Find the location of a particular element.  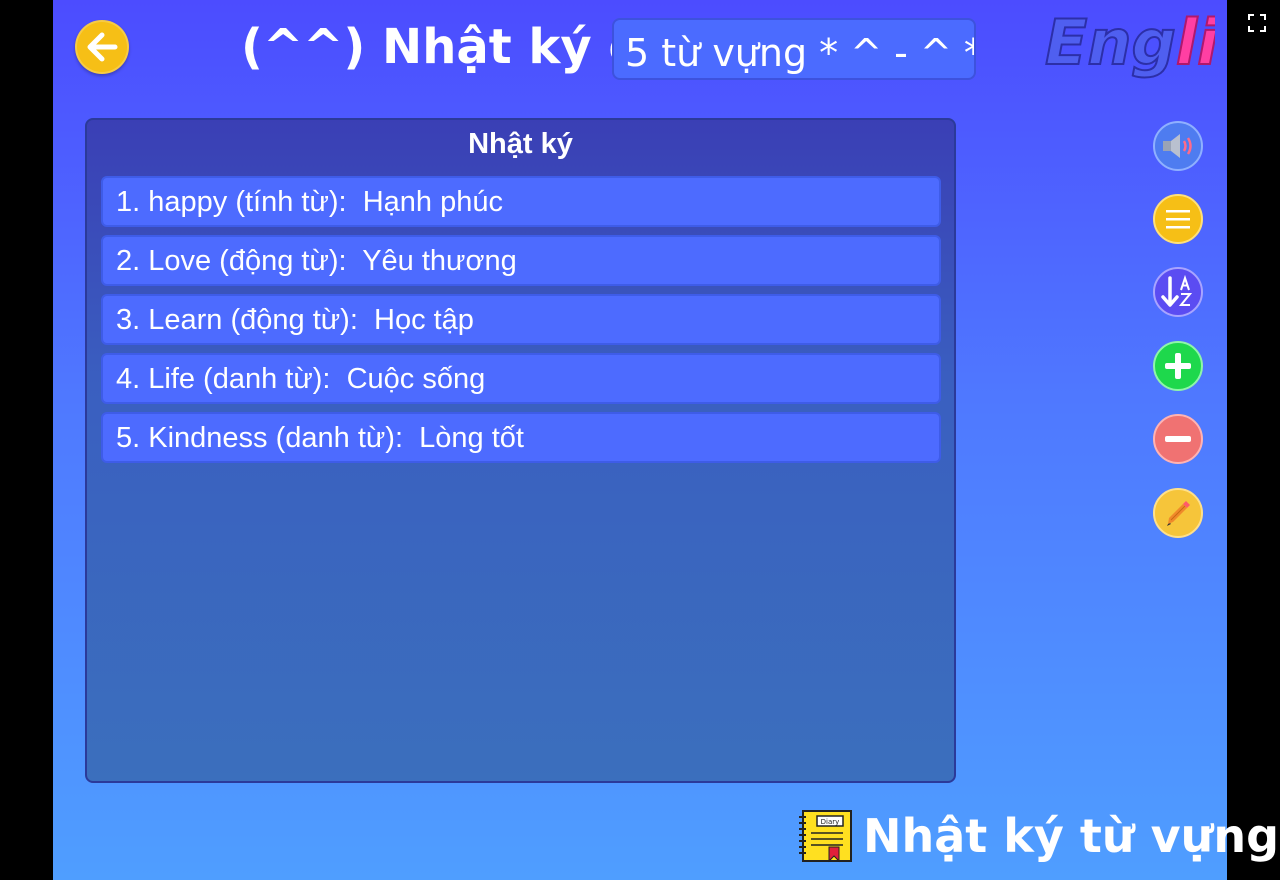

logo-part-eng: Eng is located at coordinates (1110, 42).